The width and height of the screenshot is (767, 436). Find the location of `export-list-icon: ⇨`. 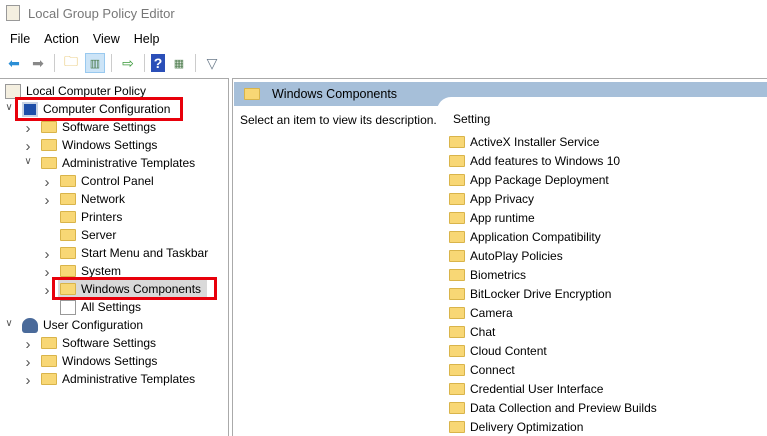

export-list-icon: ⇨ is located at coordinates (128, 63).